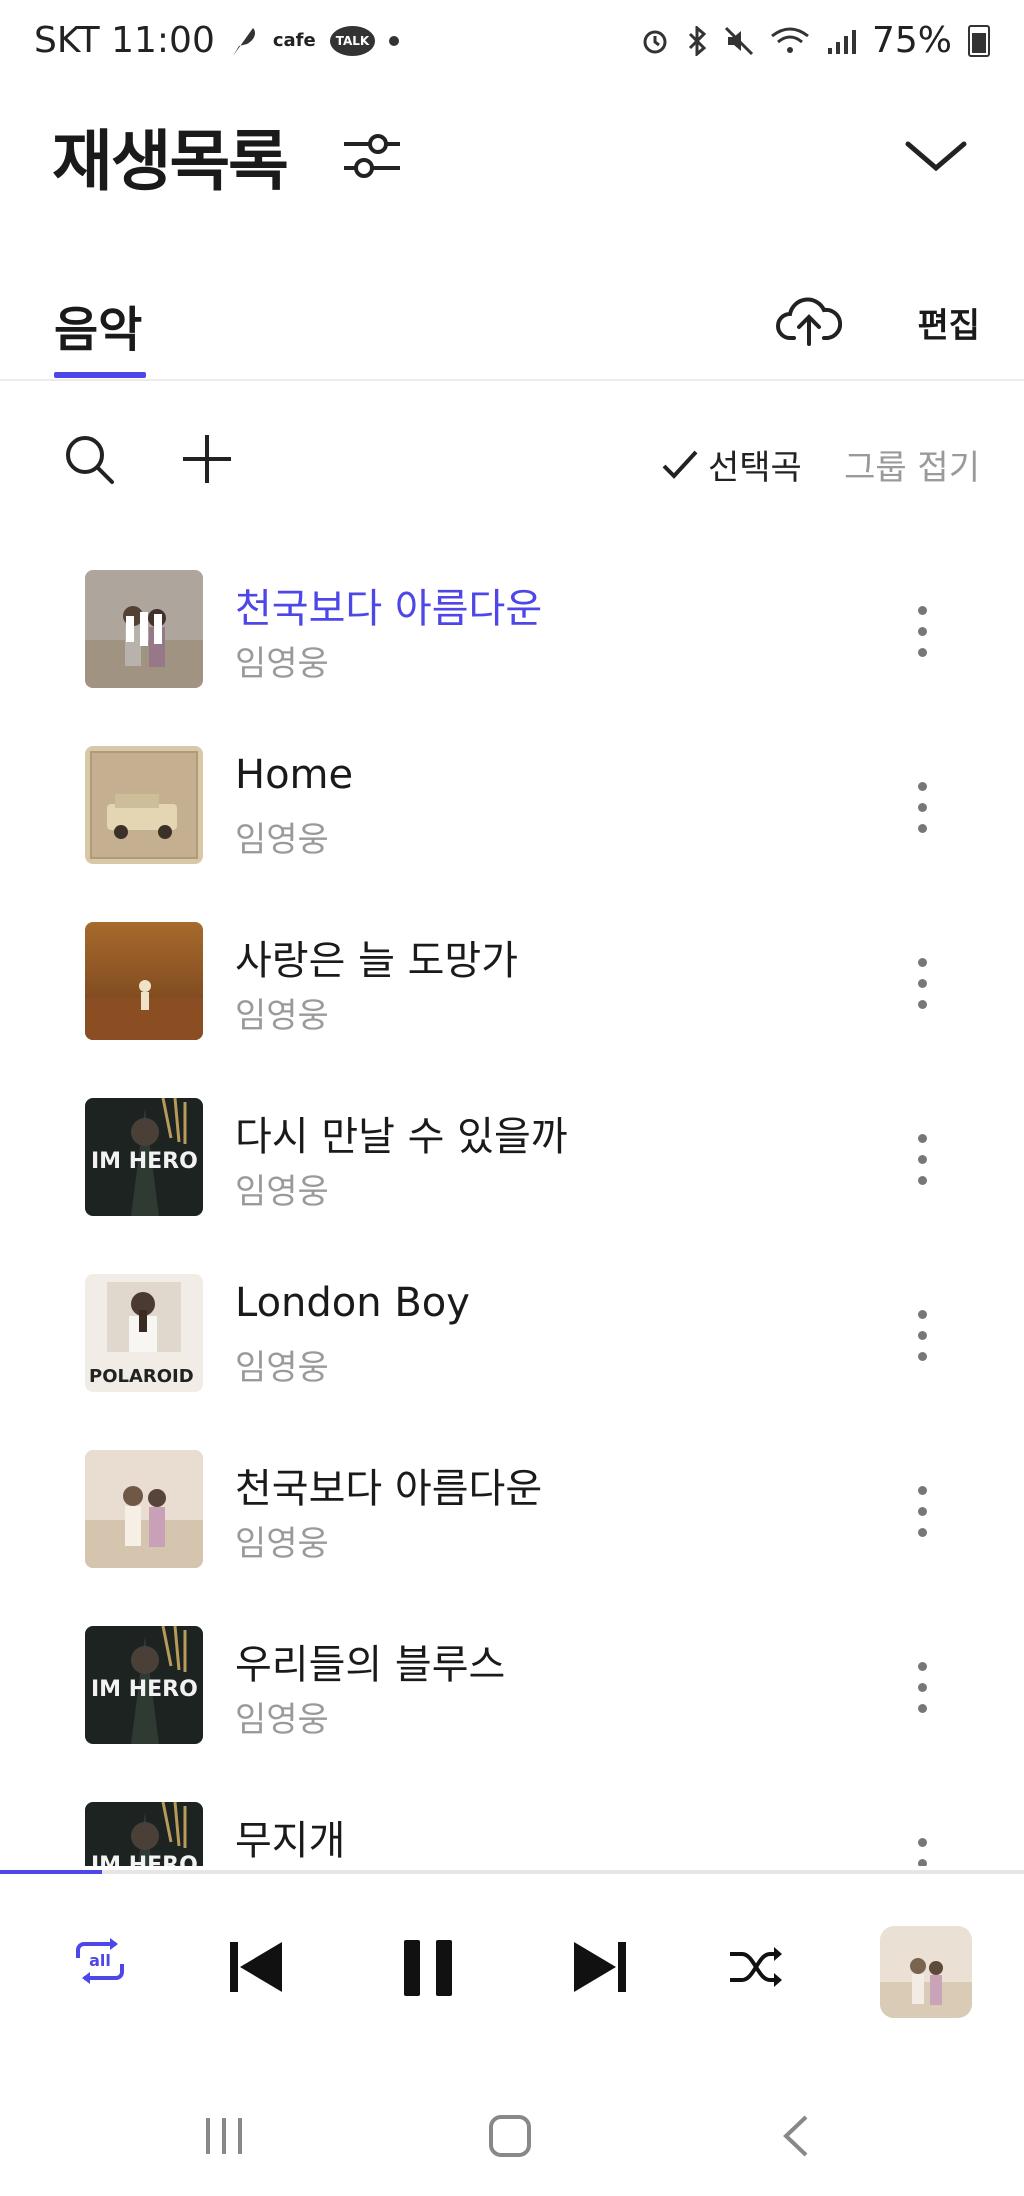  I want to click on selected-songs-button: 선택곡, so click(731, 464).